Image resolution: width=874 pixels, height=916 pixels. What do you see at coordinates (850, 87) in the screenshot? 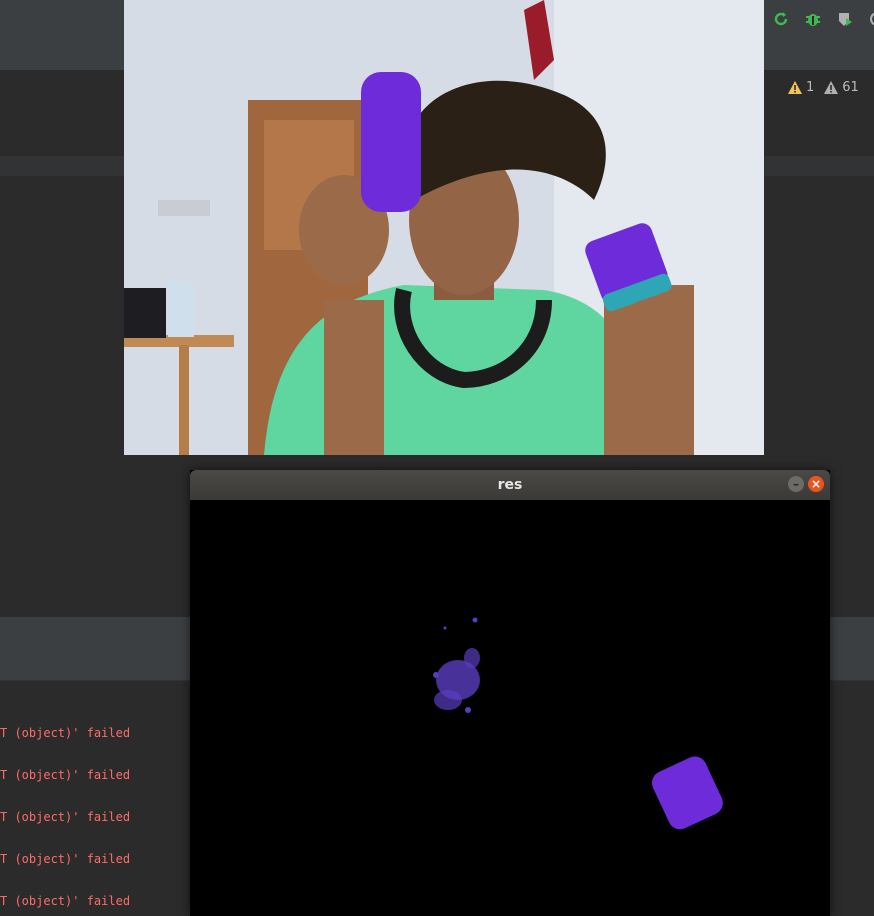
I see `weak-warning-count-label: 61` at bounding box center [850, 87].